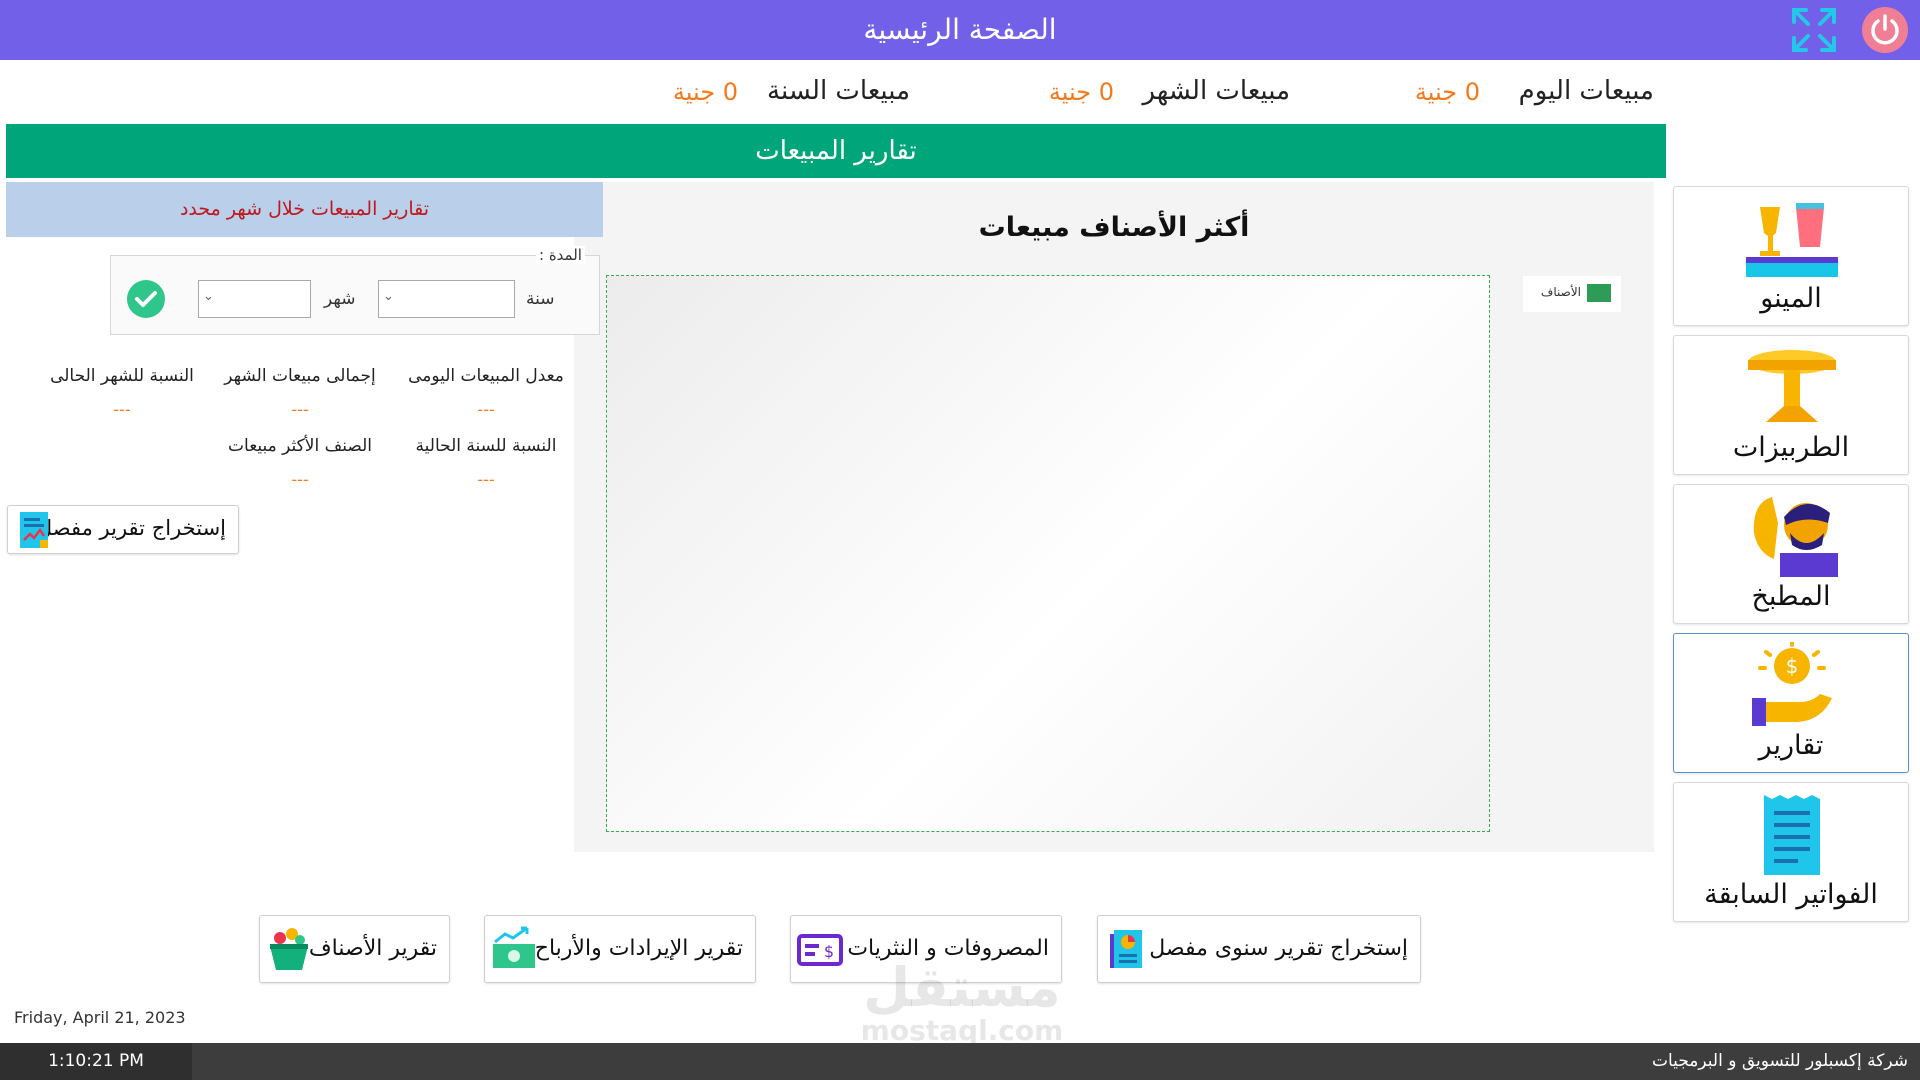  Describe the element at coordinates (1599, 293) in the screenshot. I see `legend-swatch` at that location.